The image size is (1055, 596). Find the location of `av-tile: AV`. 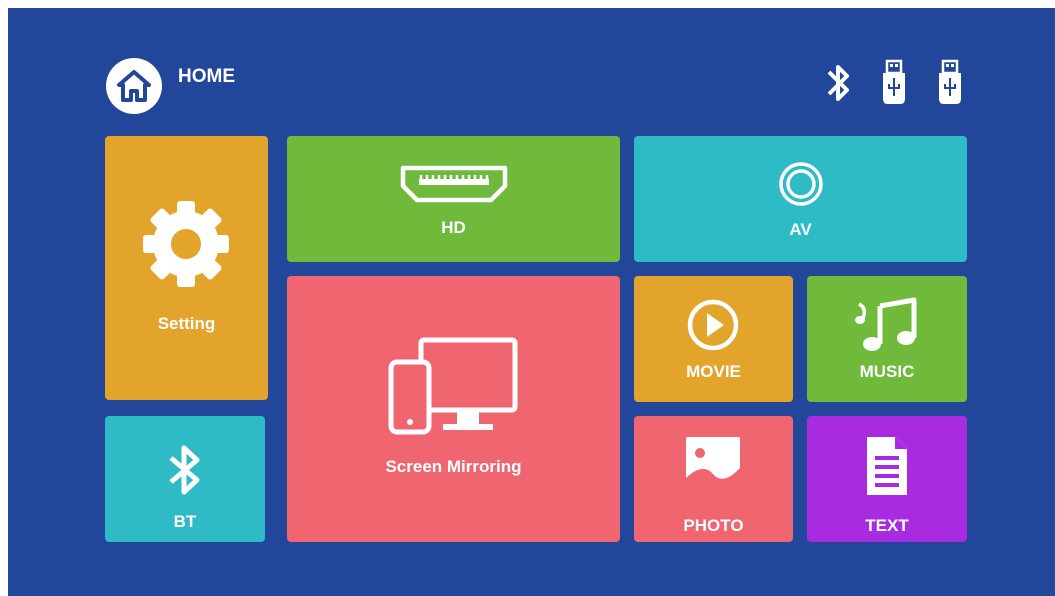

av-tile: AV is located at coordinates (800, 199).